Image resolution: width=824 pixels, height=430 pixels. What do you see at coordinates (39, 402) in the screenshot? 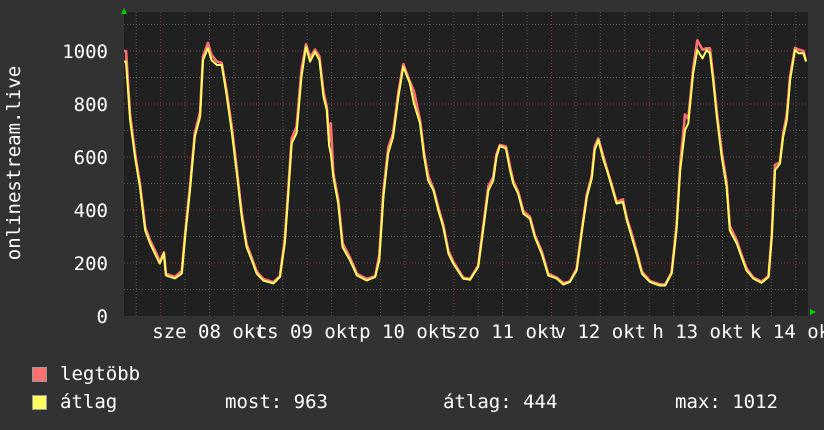
I see `legend-swatch-avg` at bounding box center [39, 402].